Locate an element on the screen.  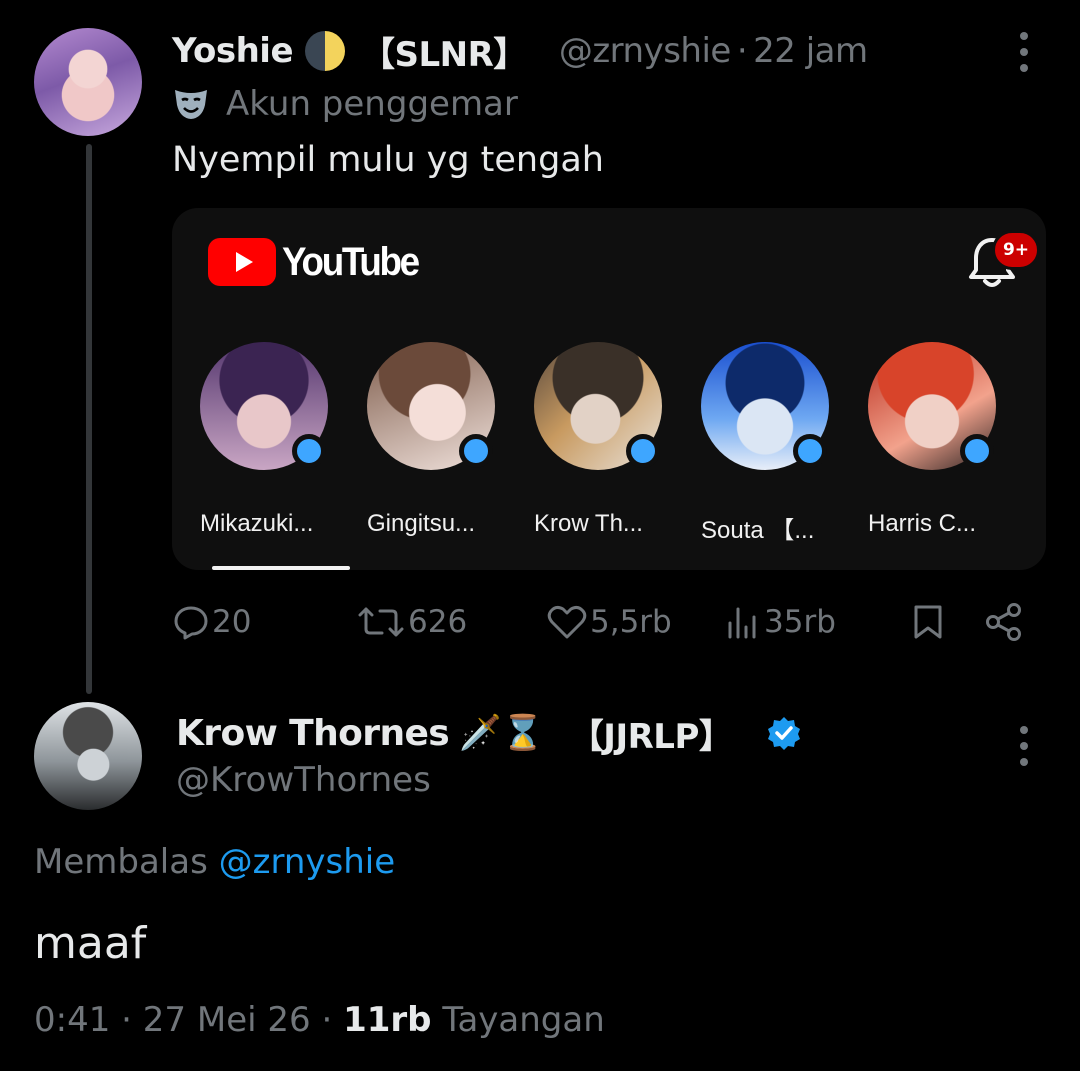
moon-icon is located at coordinates (325, 51).